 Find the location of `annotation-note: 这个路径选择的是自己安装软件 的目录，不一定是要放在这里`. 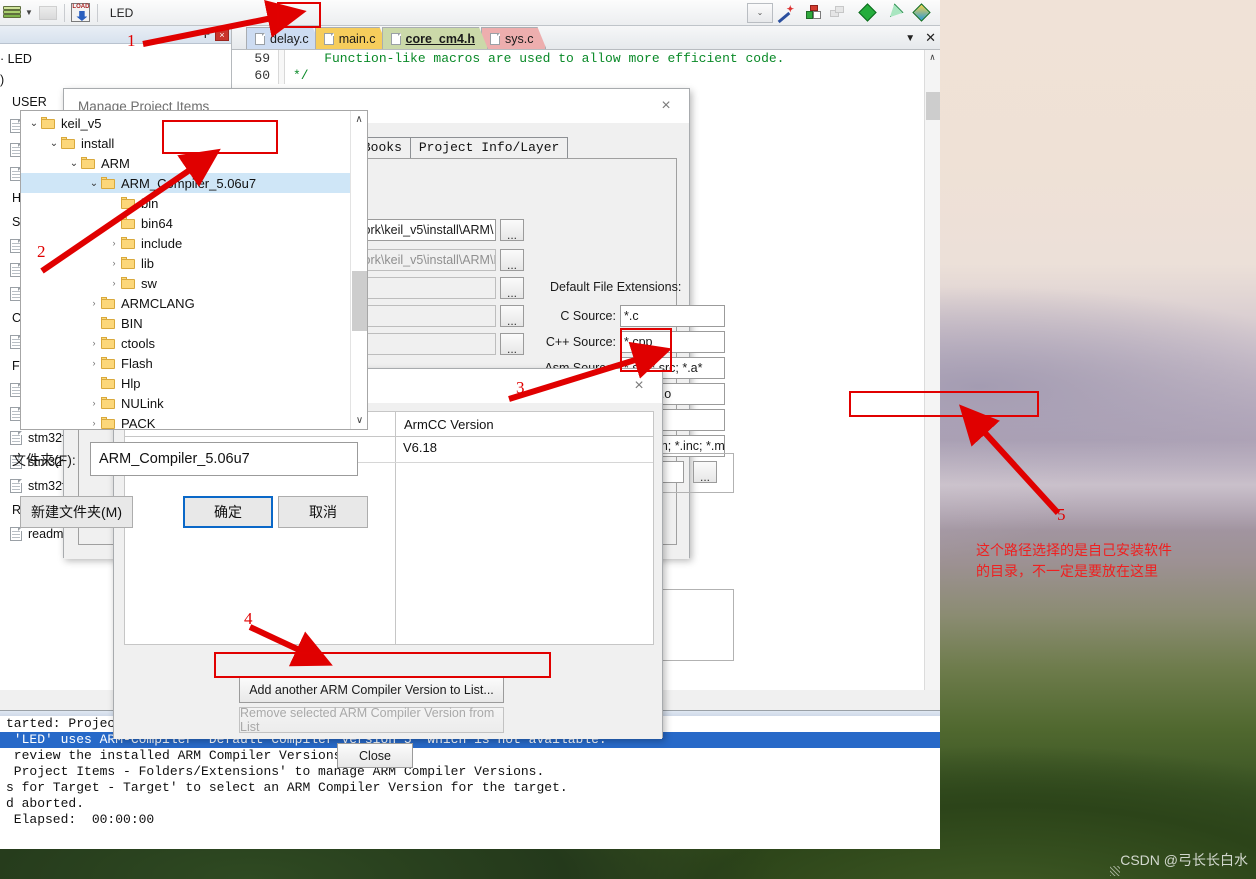

annotation-note: 这个路径选择的是自己安装软件 的目录，不一定是要放在这里 is located at coordinates (1111, 561).